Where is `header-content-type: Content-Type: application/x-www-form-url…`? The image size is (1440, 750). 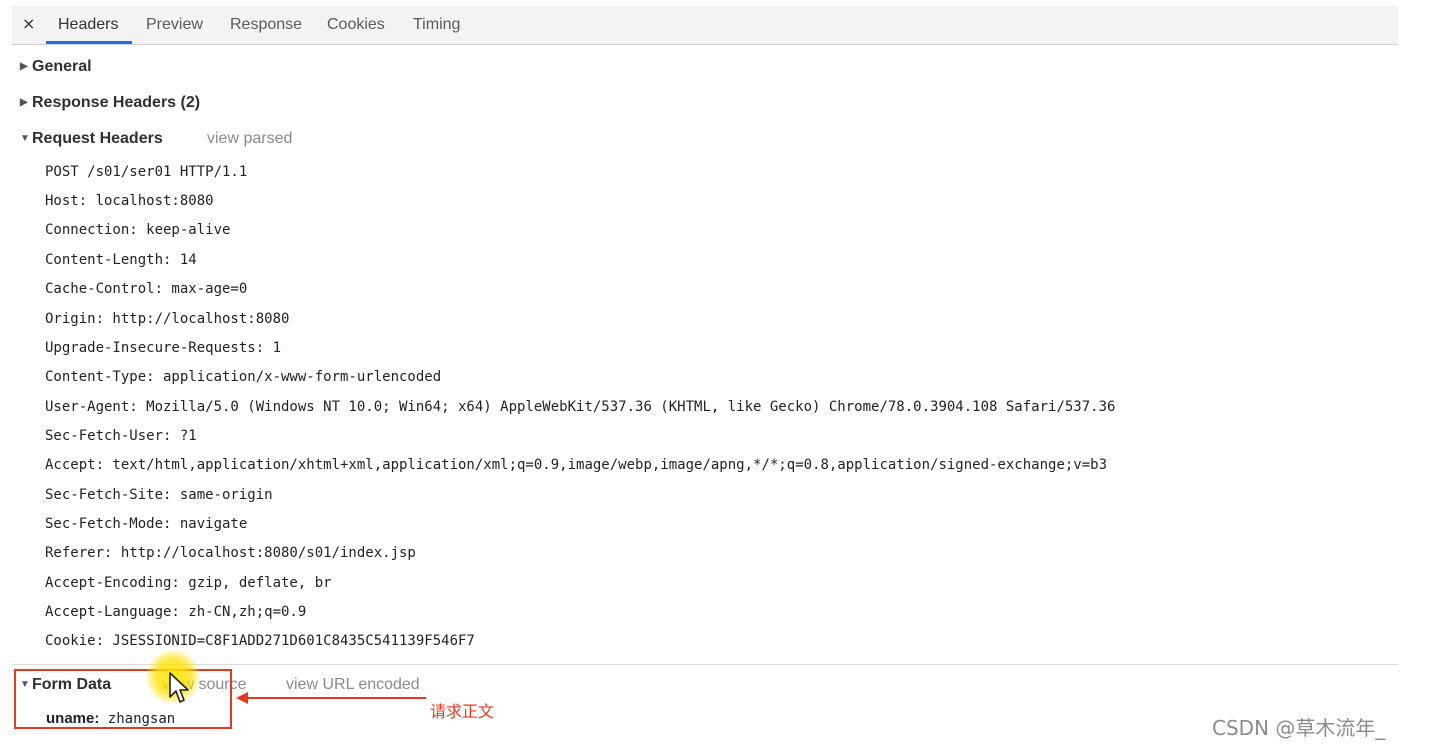 header-content-type: Content-Type: application/x-www-form-url… is located at coordinates (243, 377).